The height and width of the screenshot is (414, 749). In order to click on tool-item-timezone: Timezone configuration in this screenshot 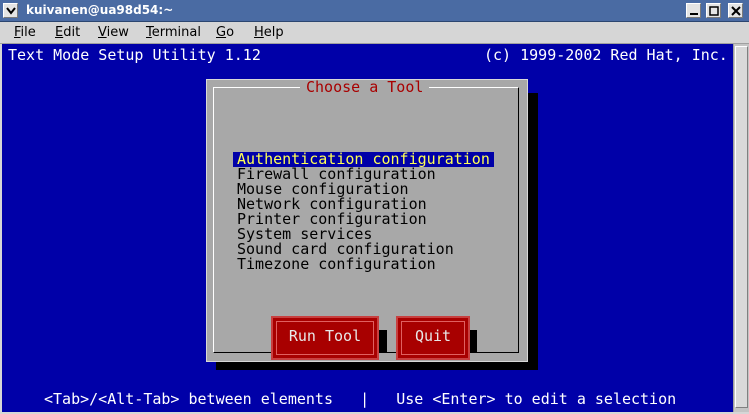, I will do `click(336, 264)`.